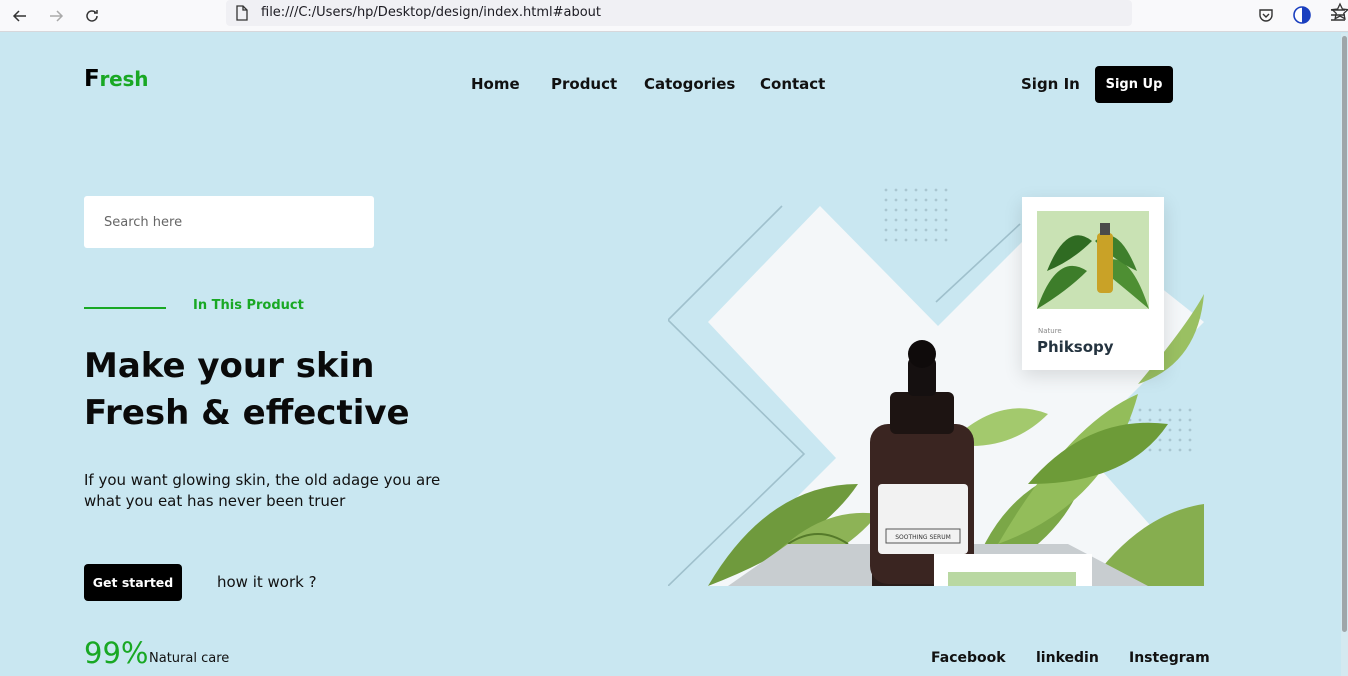 This screenshot has height=676, width=1348. Describe the element at coordinates (1013, 570) in the screenshot. I see `secondary-card` at that location.